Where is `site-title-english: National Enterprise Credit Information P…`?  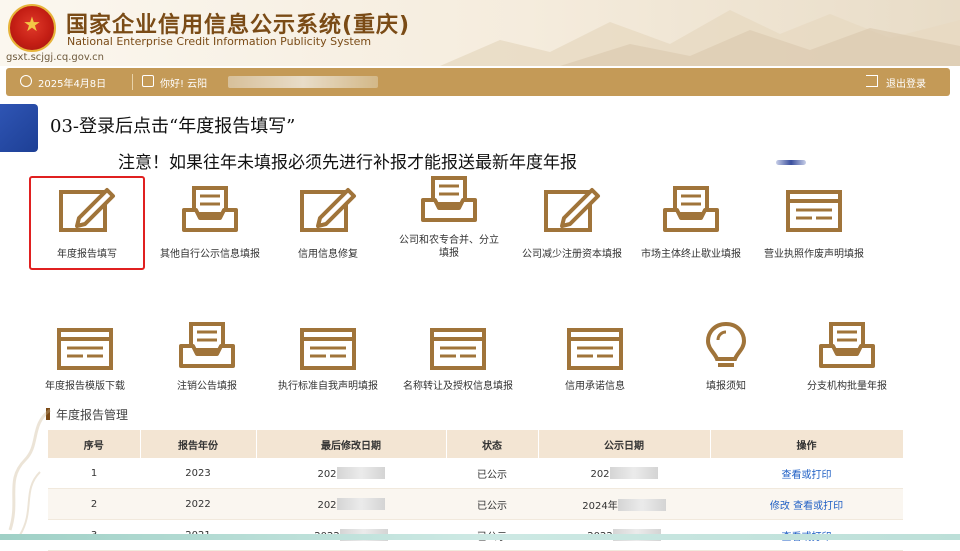
site-title-english: National Enterprise Credit Information P… is located at coordinates (219, 41).